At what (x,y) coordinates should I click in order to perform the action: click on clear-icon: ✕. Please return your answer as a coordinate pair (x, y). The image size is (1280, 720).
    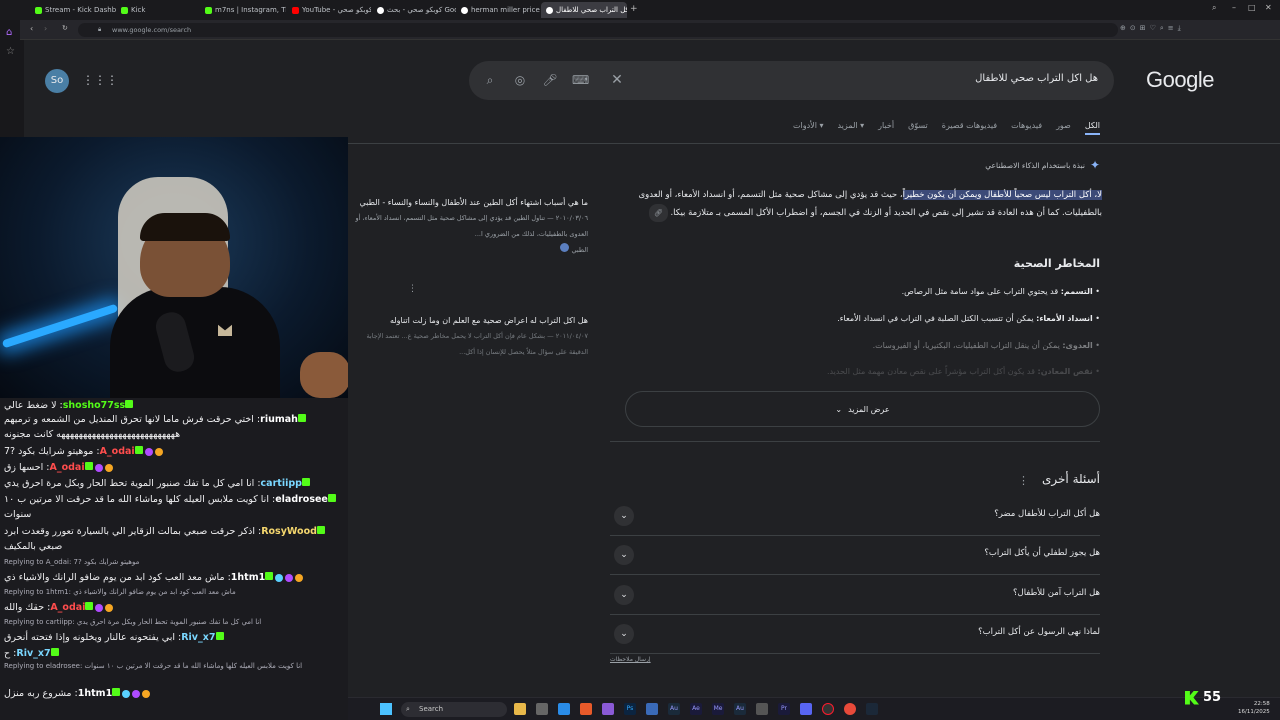
    Looking at the image, I should click on (617, 80).